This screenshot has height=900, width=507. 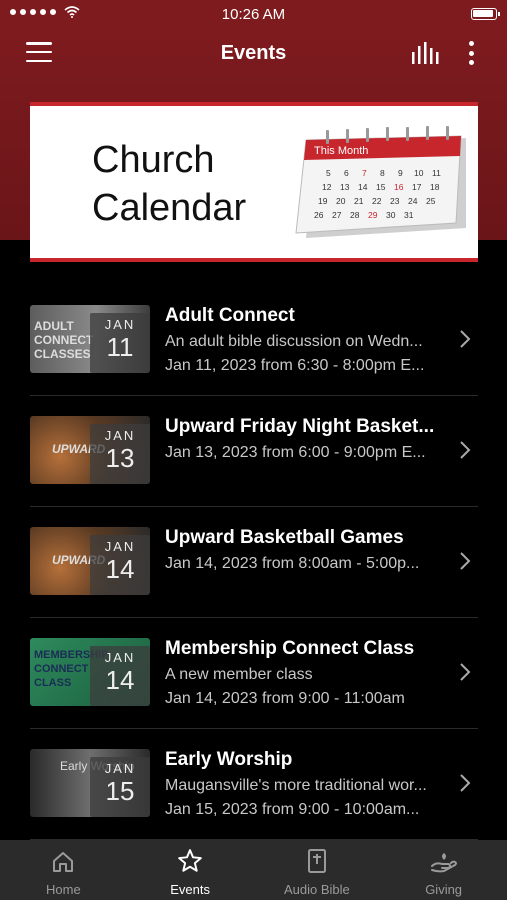 What do you see at coordinates (355, 215) in the screenshot?
I see `svg-text: 28` at bounding box center [355, 215].